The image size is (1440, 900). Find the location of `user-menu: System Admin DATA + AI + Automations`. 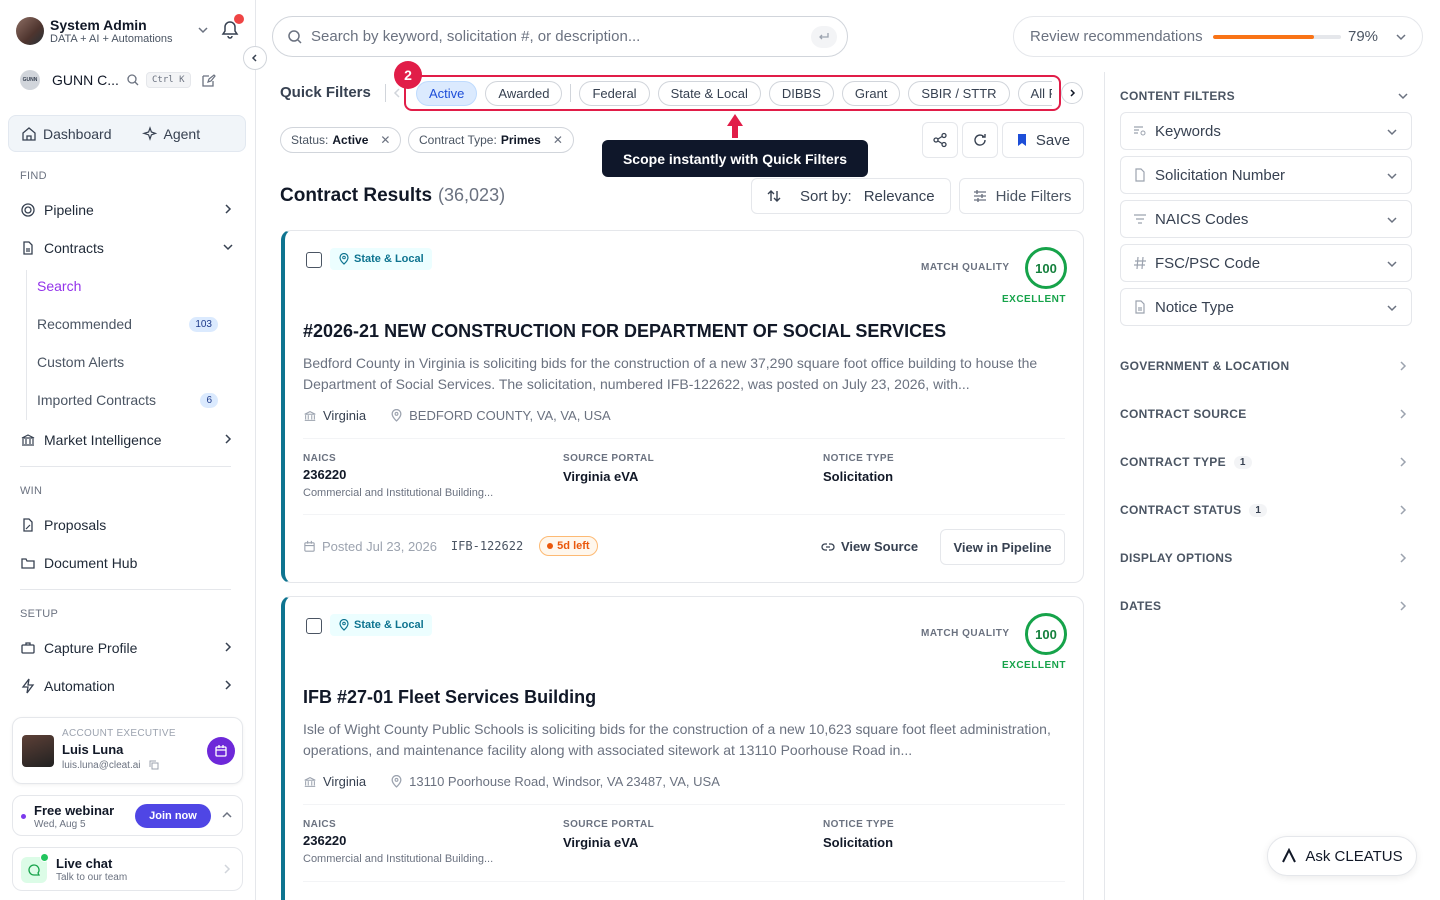

user-menu: System Admin DATA + AI + Automations is located at coordinates (130, 31).